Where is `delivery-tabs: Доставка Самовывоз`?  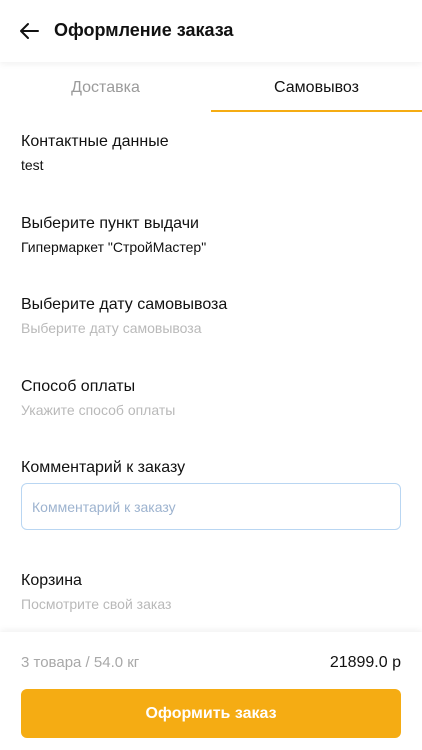 delivery-tabs: Доставка Самовывоз is located at coordinates (211, 87).